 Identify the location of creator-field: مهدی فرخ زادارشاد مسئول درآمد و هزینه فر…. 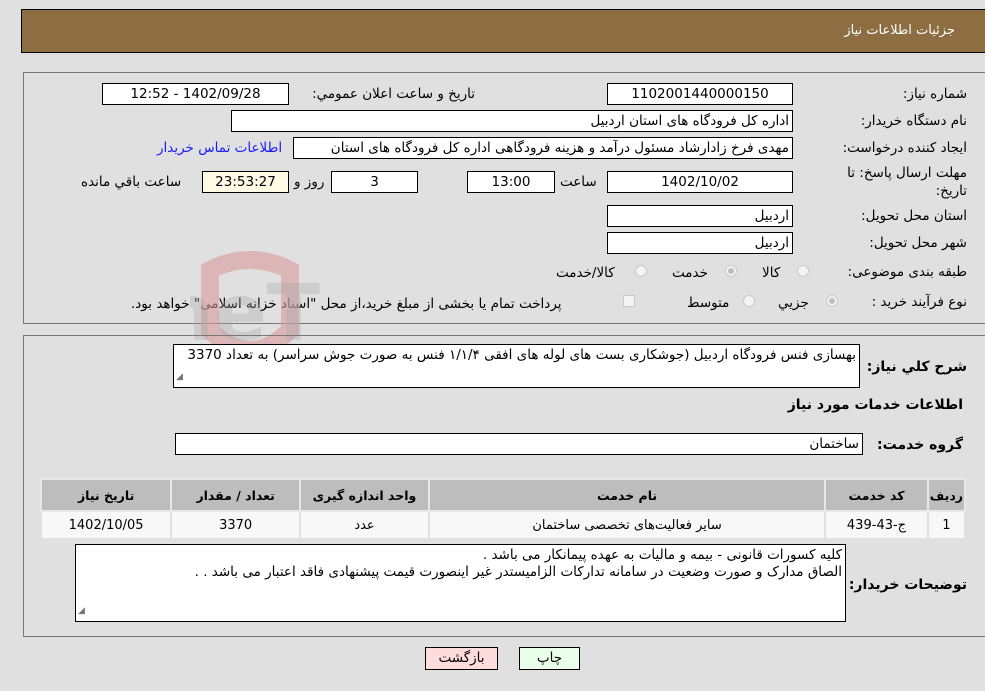
(543, 148).